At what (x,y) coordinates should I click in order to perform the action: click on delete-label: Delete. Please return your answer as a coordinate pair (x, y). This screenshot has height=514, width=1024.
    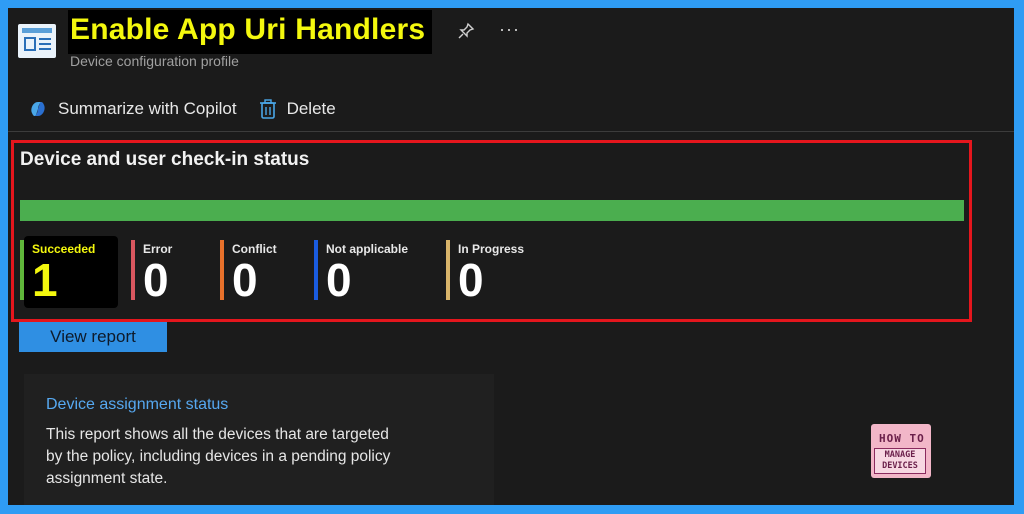
    Looking at the image, I should click on (311, 108).